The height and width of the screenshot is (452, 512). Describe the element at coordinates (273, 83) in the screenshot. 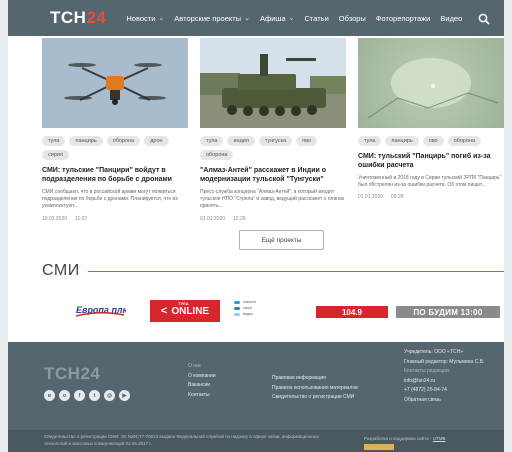

I see `card-image-vehicle` at that location.